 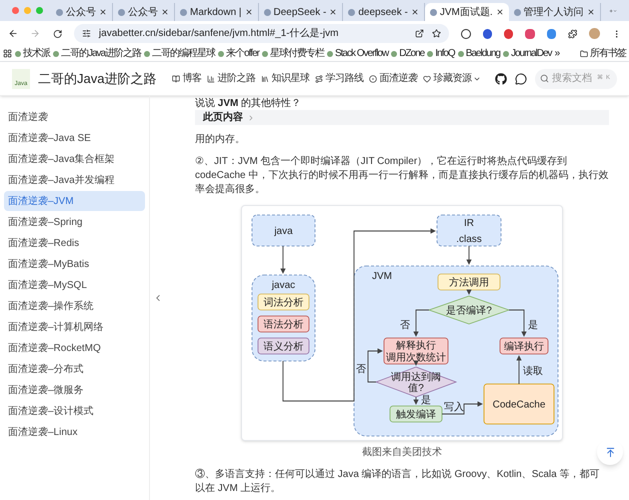 What do you see at coordinates (419, 33) in the screenshot?
I see `share-icon` at bounding box center [419, 33].